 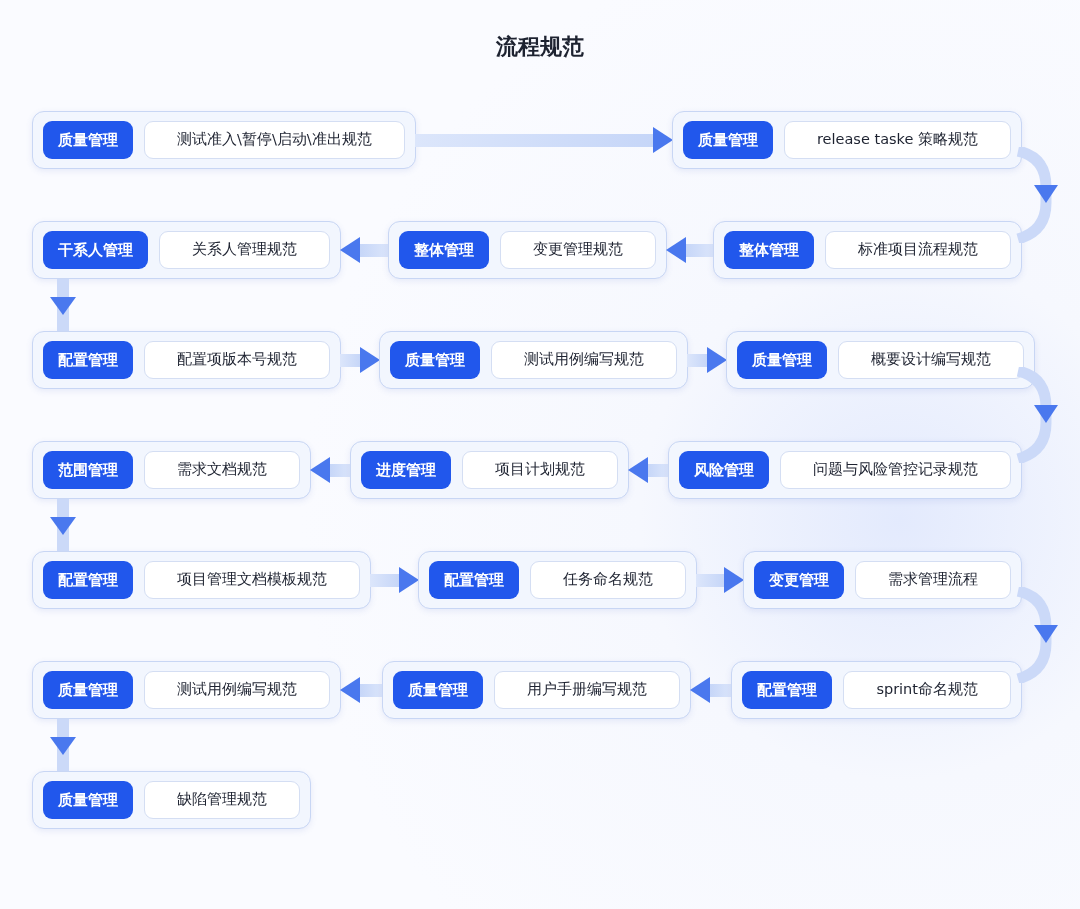 I want to click on step-label: 需求文档规范, so click(x=222, y=470).